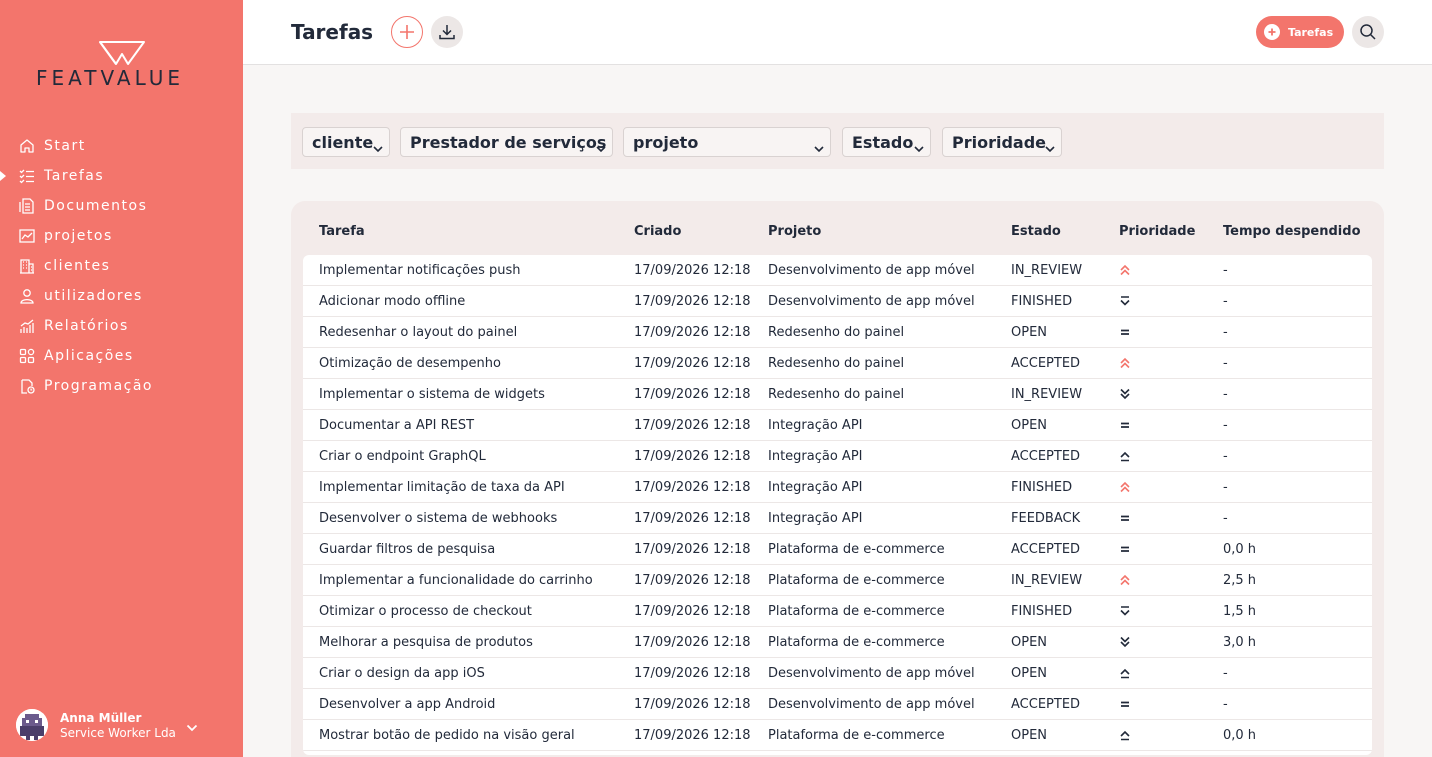 The height and width of the screenshot is (757, 1432). What do you see at coordinates (506, 142) in the screenshot?
I see `filter-prestador-select: Prestador de serviços` at bounding box center [506, 142].